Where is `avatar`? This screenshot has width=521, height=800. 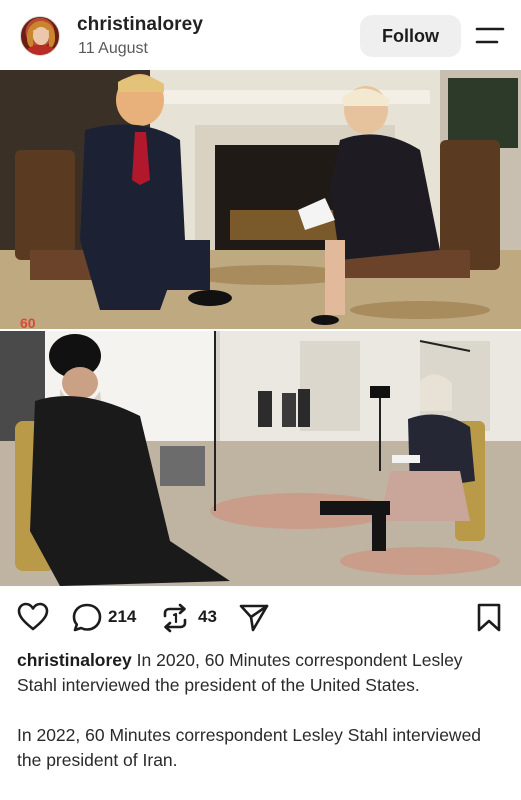
avatar is located at coordinates (40, 36).